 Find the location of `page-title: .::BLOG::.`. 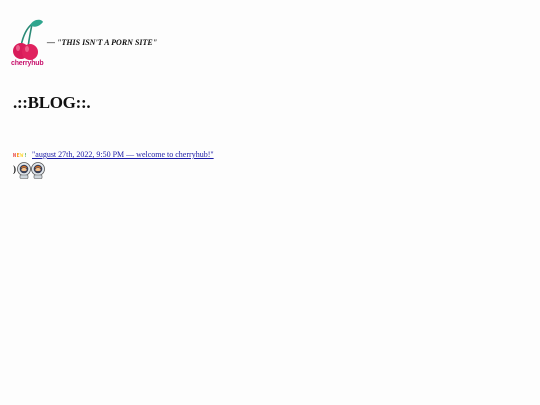

page-title: .::BLOG::. is located at coordinates (52, 102).